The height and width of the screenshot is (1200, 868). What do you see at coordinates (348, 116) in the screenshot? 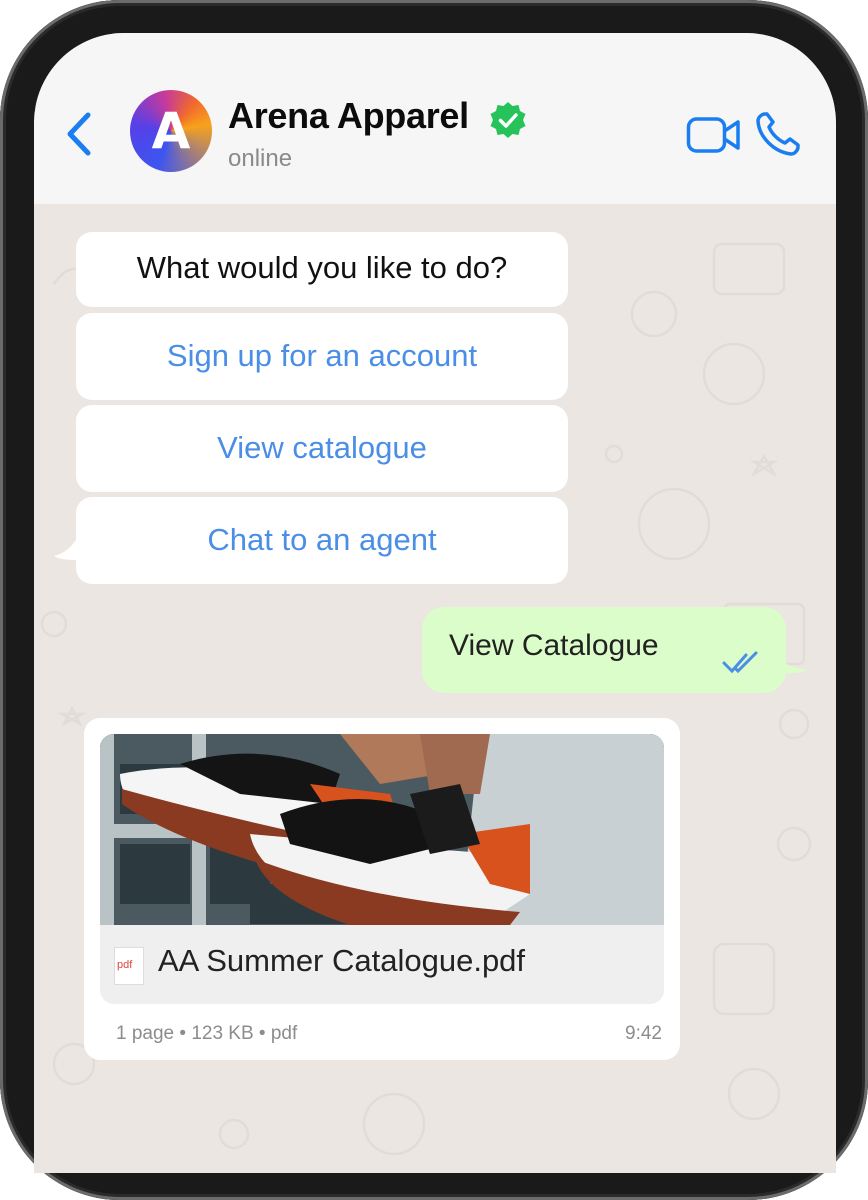
I see `contact-name: Arena Apparel` at bounding box center [348, 116].